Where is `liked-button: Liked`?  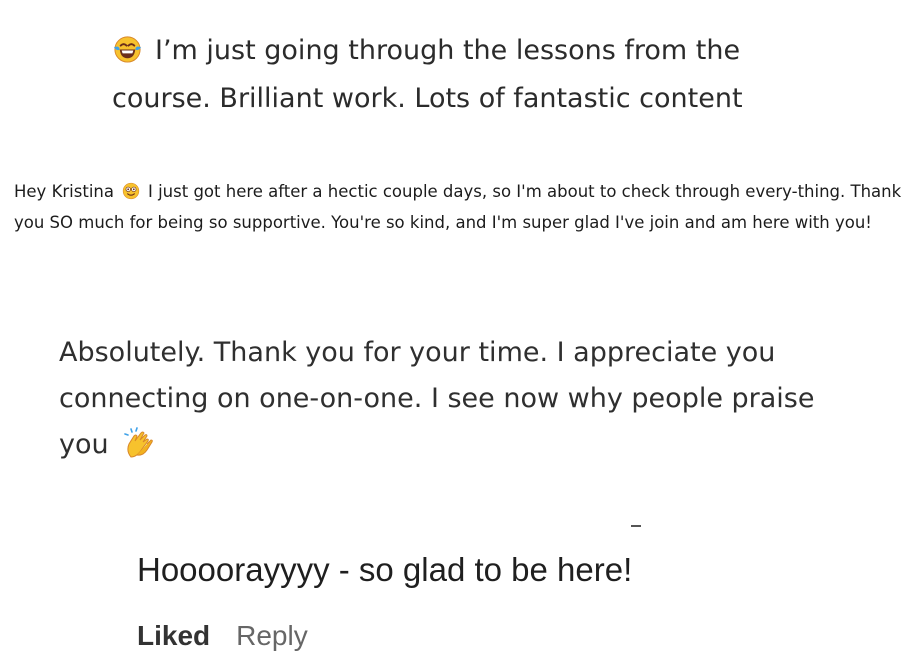 liked-button: Liked is located at coordinates (173, 636).